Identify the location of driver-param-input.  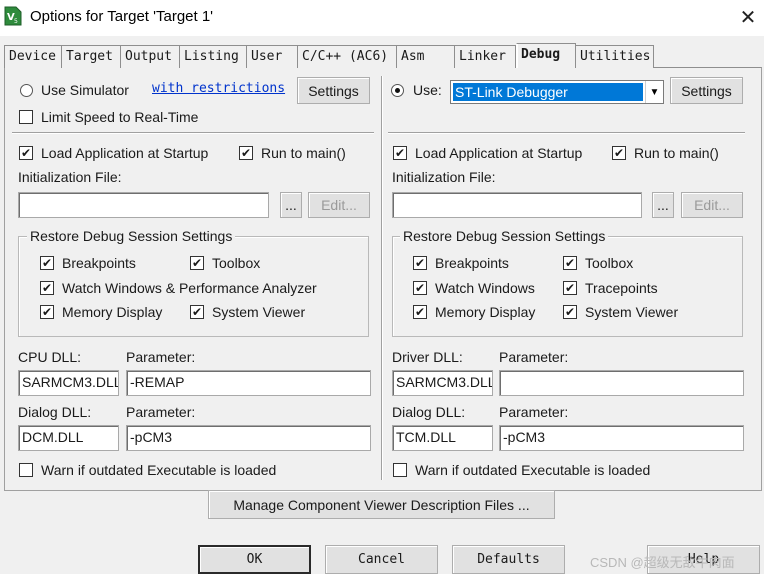
(621, 383).